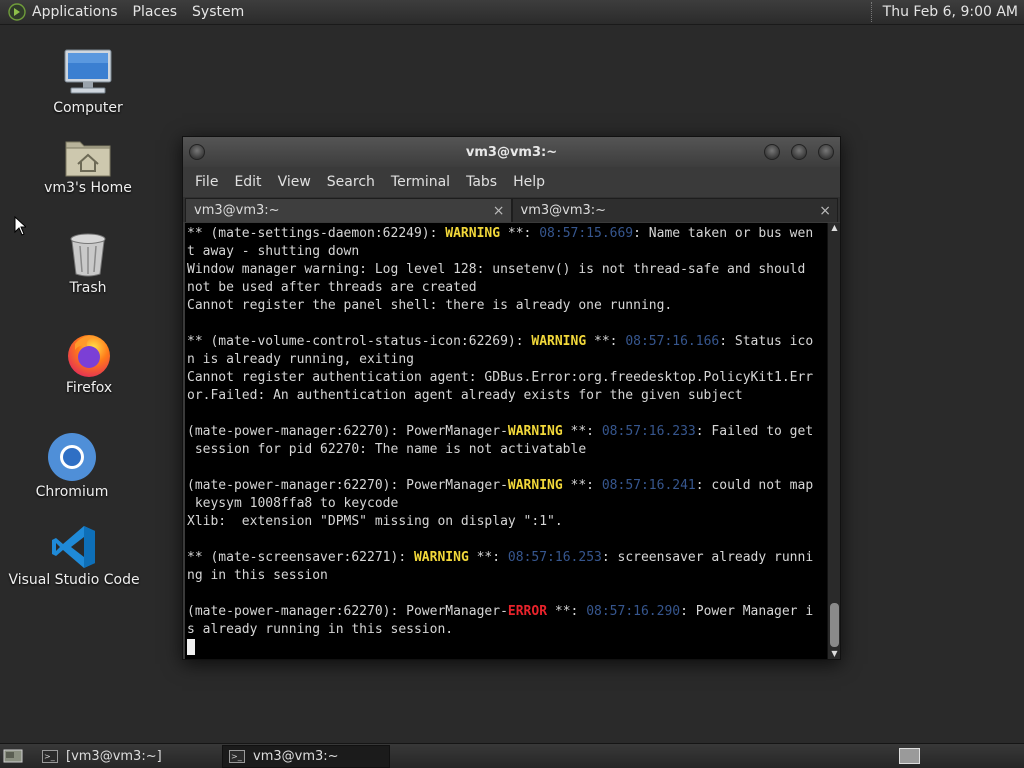 The image size is (1024, 768). I want to click on terminal-line: ng in this session, so click(507, 576).